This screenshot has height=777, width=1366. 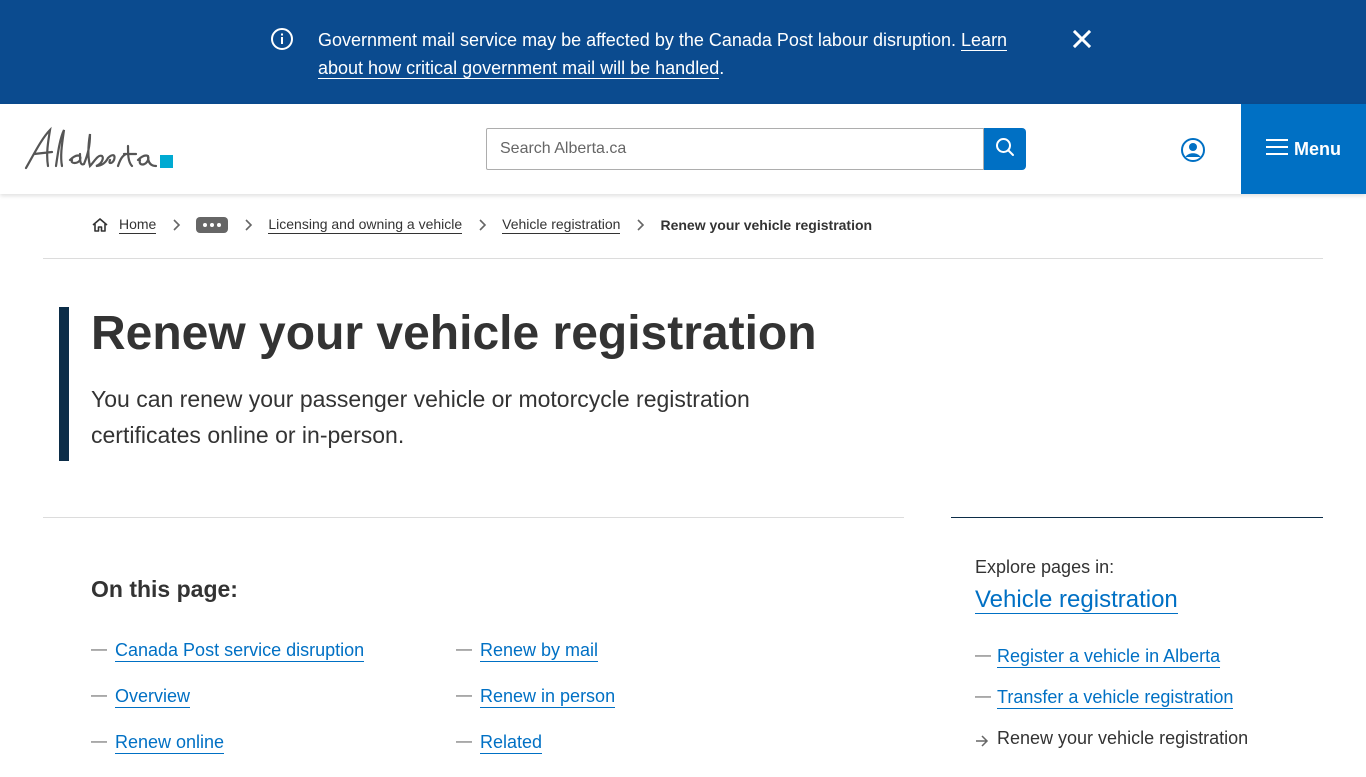 I want to click on search-button, so click(x=1005, y=149).